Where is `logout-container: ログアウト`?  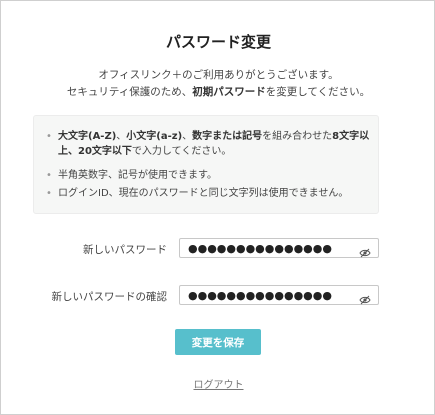
logout-container: ログアウト is located at coordinates (218, 382).